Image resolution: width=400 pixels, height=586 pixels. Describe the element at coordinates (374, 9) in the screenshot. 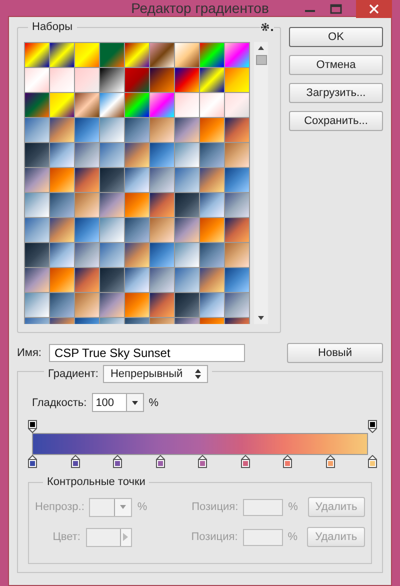

I see `close-button` at that location.